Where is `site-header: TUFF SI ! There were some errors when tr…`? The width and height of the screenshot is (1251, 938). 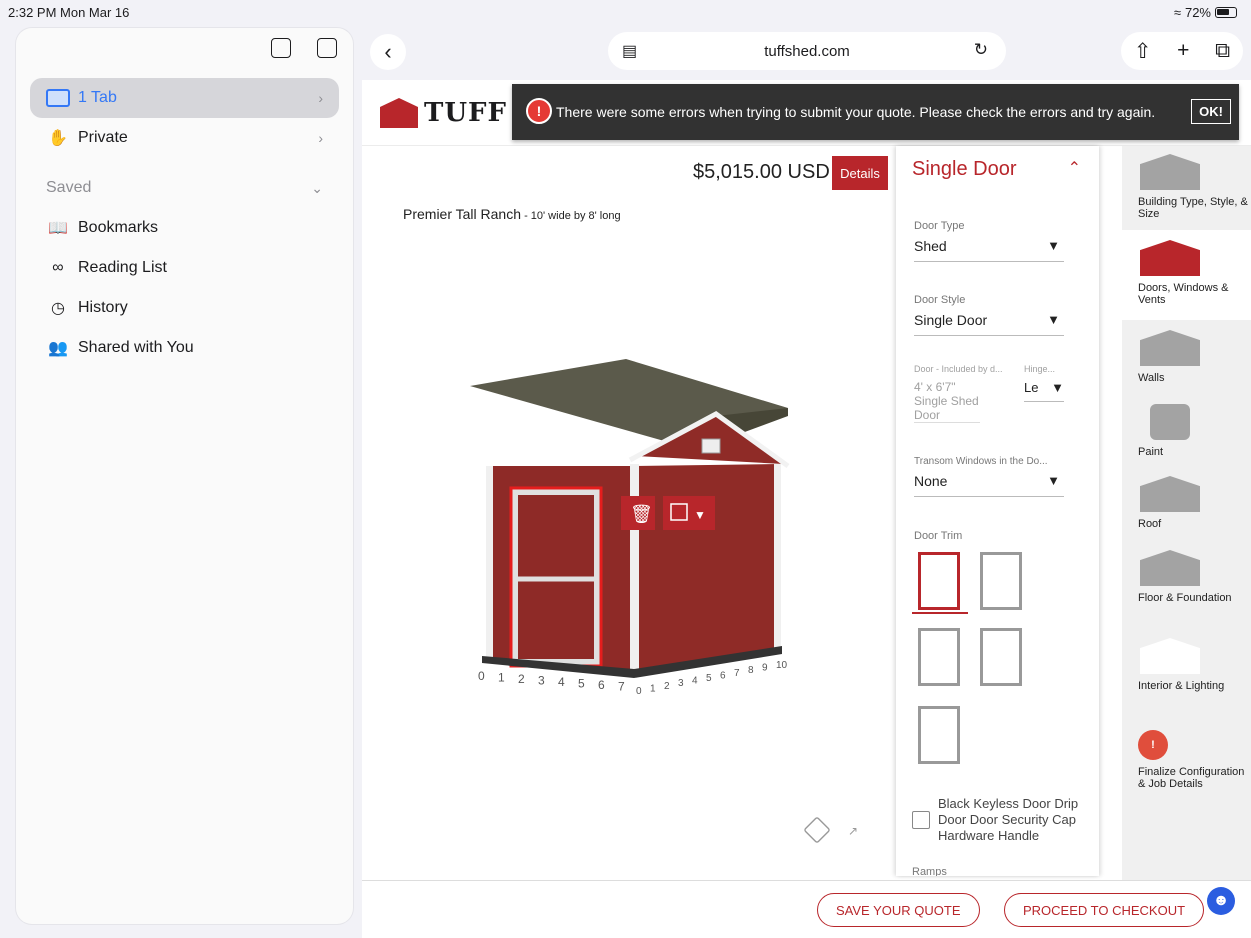 site-header: TUFF SI ! There were some errors when tr… is located at coordinates (806, 113).